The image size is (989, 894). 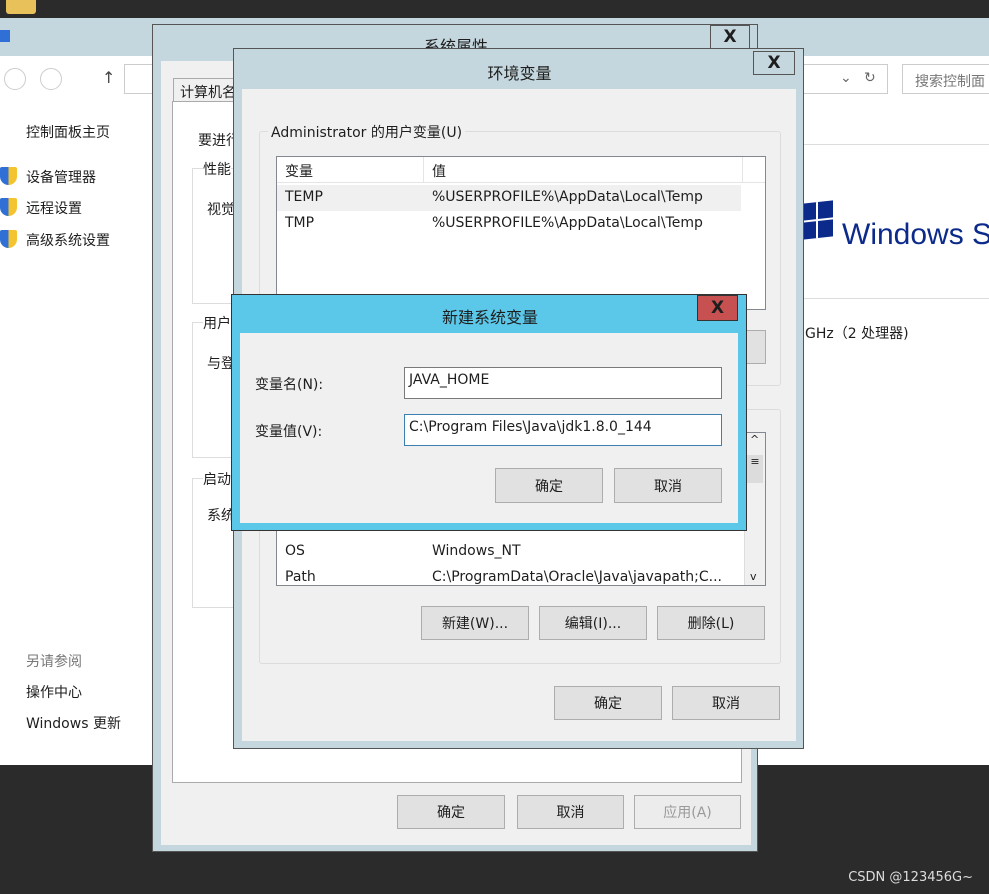 What do you see at coordinates (521, 170) in the screenshot?
I see `list-header: 变量 值` at bounding box center [521, 170].